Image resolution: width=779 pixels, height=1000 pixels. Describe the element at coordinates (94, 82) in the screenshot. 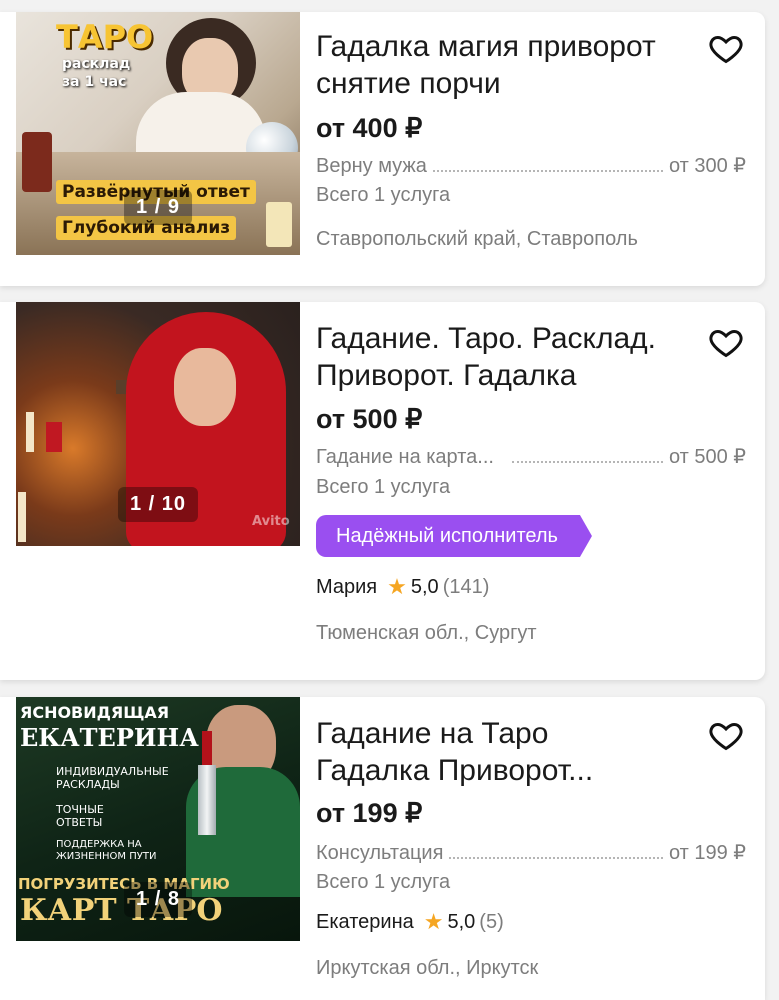

I see `image-sub2: за 1 час` at that location.